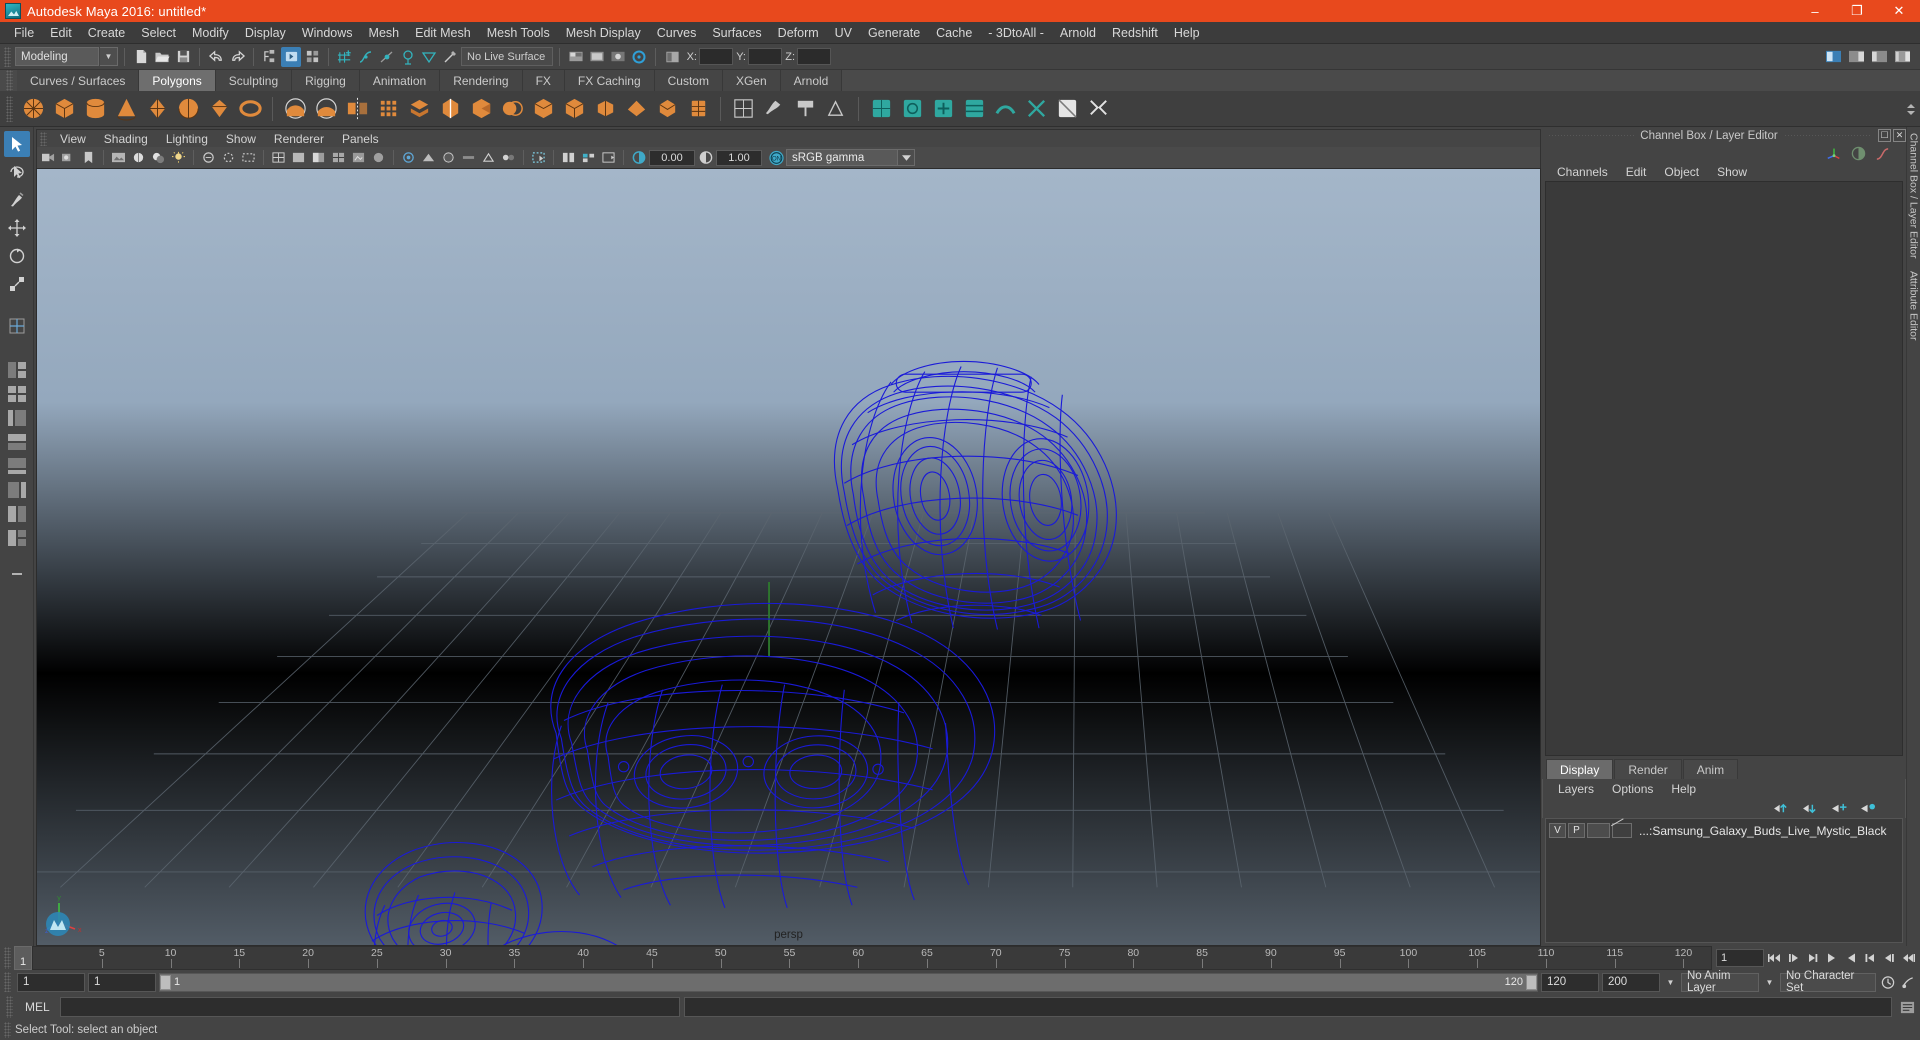 Image resolution: width=1920 pixels, height=1040 pixels. What do you see at coordinates (138, 158) in the screenshot?
I see `two-sided-lighting-icon` at bounding box center [138, 158].